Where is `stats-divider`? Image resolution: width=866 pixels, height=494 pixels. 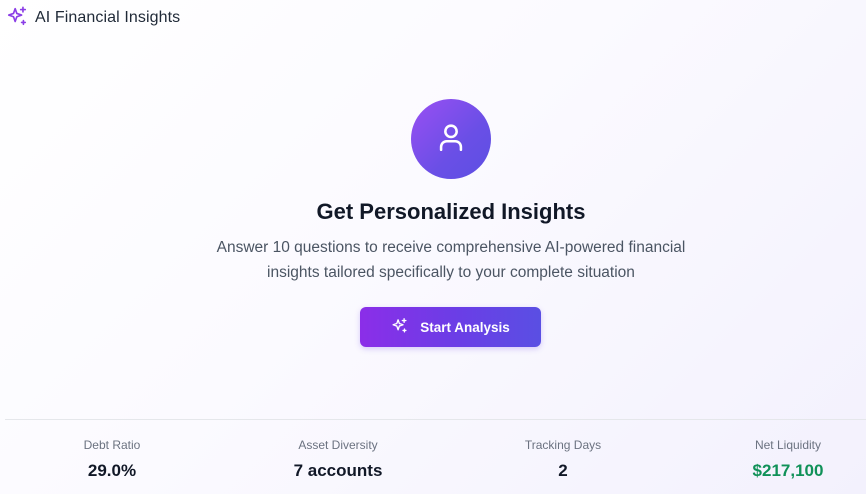 stats-divider is located at coordinates (435, 419).